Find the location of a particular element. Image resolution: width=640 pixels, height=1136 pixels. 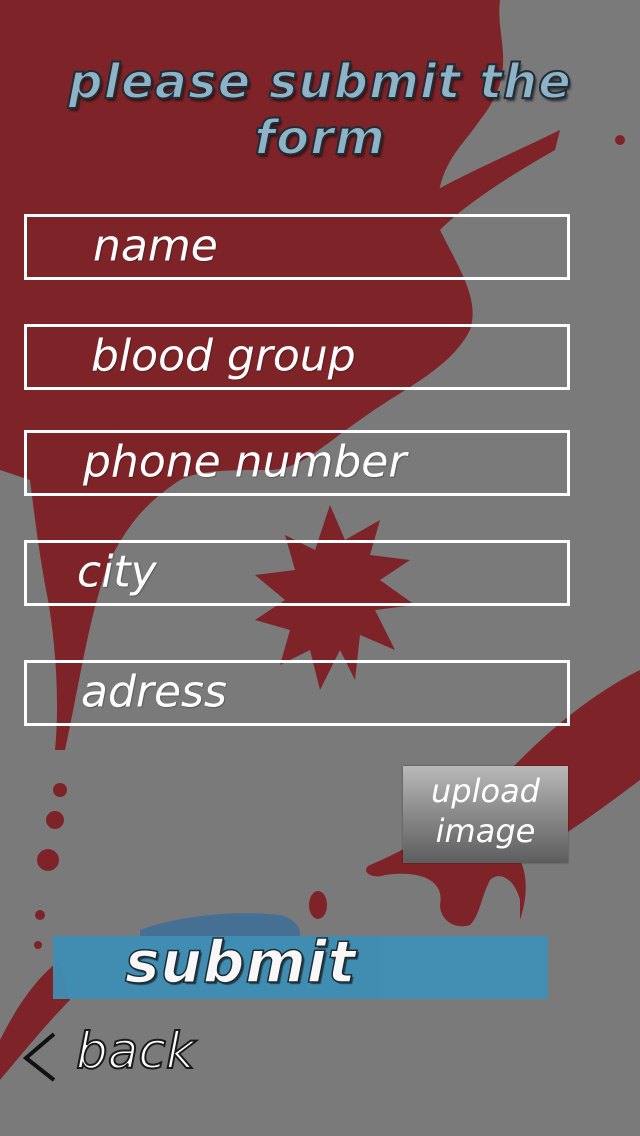

phone-number-field: phone number is located at coordinates (297, 463).